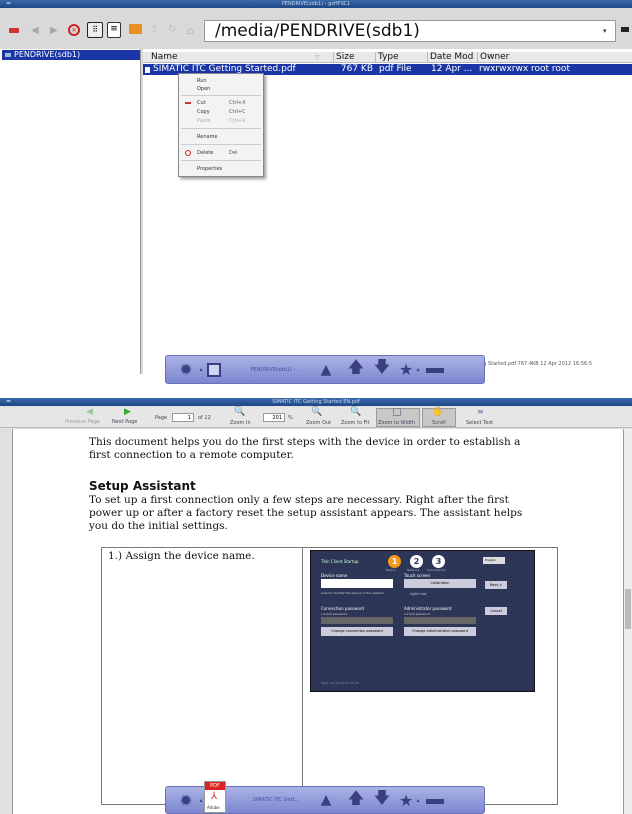  What do you see at coordinates (220, 121) in the screenshot?
I see `menu-item-paste: Paste Ctrl+V` at bounding box center [220, 121].